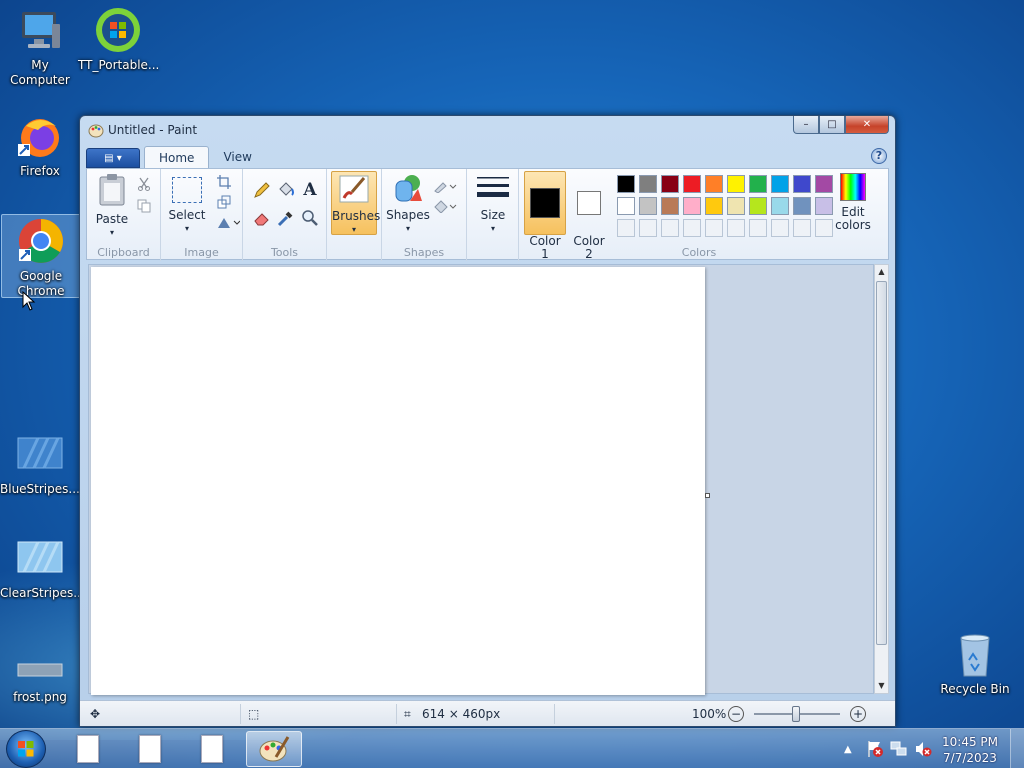 Image resolution: width=1024 pixels, height=768 pixels. What do you see at coordinates (867, 125) in the screenshot?
I see `close-button: ✕` at bounding box center [867, 125].